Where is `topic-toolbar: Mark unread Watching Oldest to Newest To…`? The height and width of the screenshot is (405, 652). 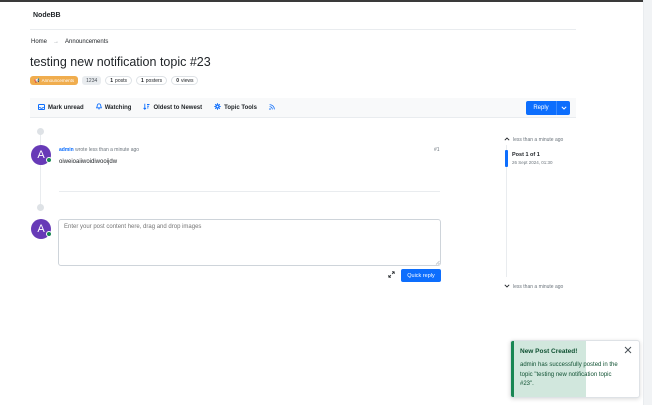 topic-toolbar: Mark unread Watching Oldest to Newest To… is located at coordinates (303, 108).